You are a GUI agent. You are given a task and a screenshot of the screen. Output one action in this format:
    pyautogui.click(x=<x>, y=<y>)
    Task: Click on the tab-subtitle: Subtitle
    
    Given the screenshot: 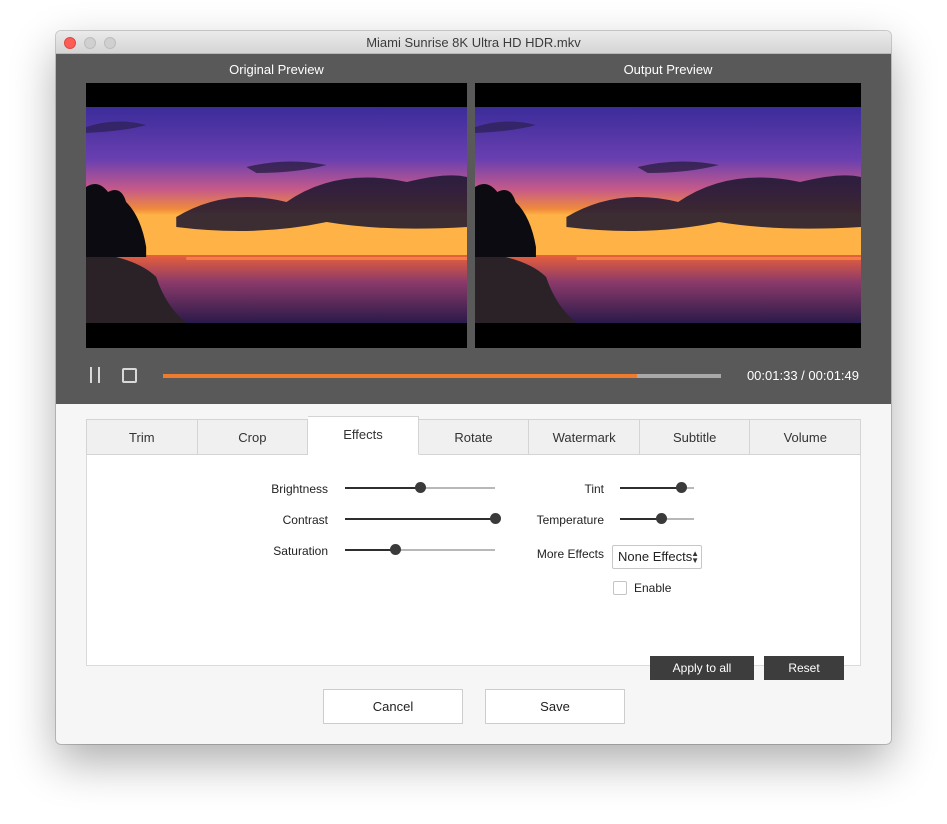 What is the action you would take?
    pyautogui.click(x=695, y=437)
    